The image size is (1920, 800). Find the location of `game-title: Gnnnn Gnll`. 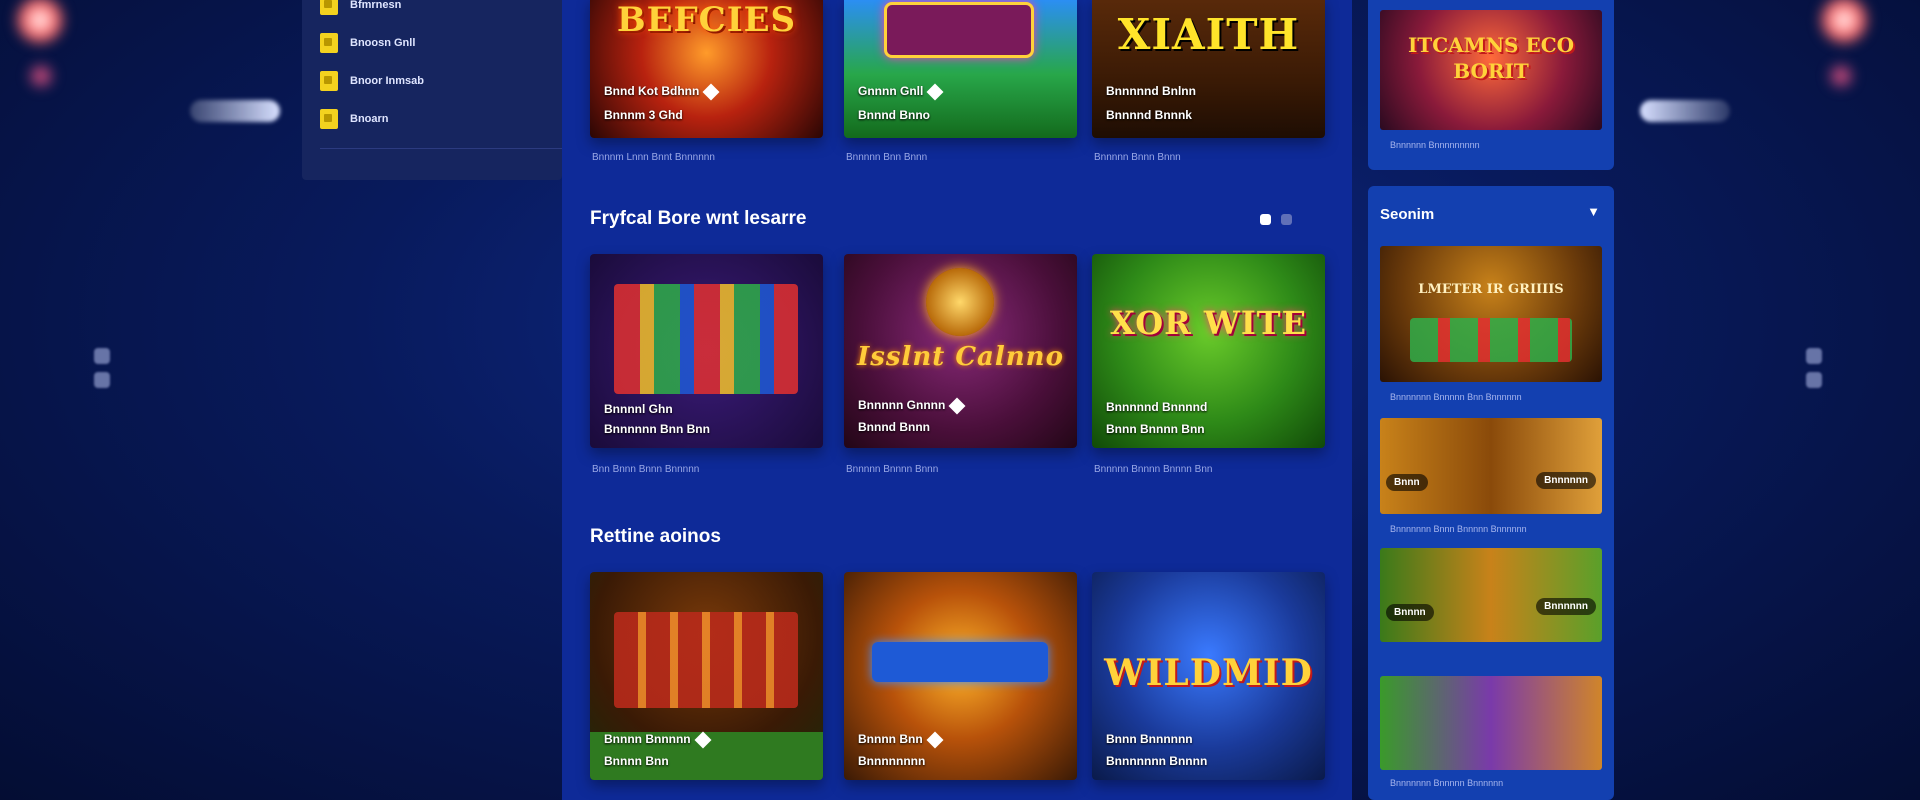

game-title: Gnnnn Gnll is located at coordinates (891, 91).